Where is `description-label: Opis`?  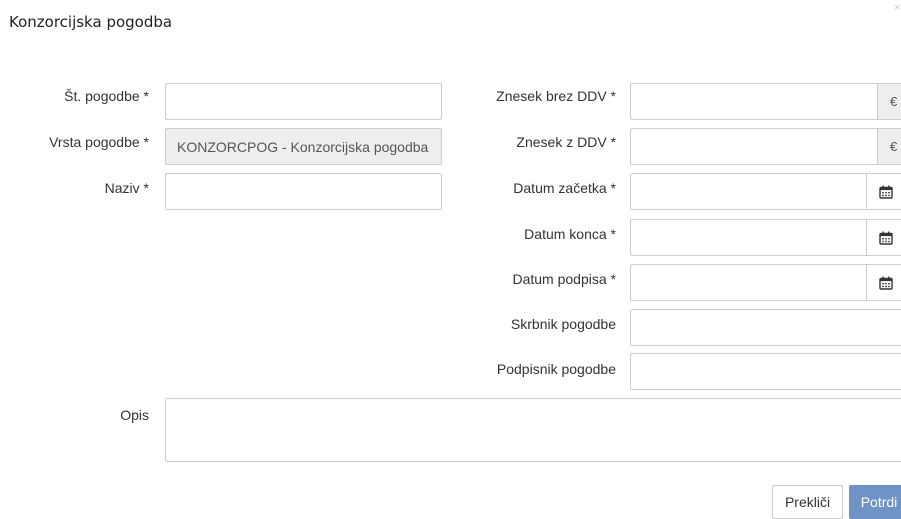 description-label: Opis is located at coordinates (134, 415).